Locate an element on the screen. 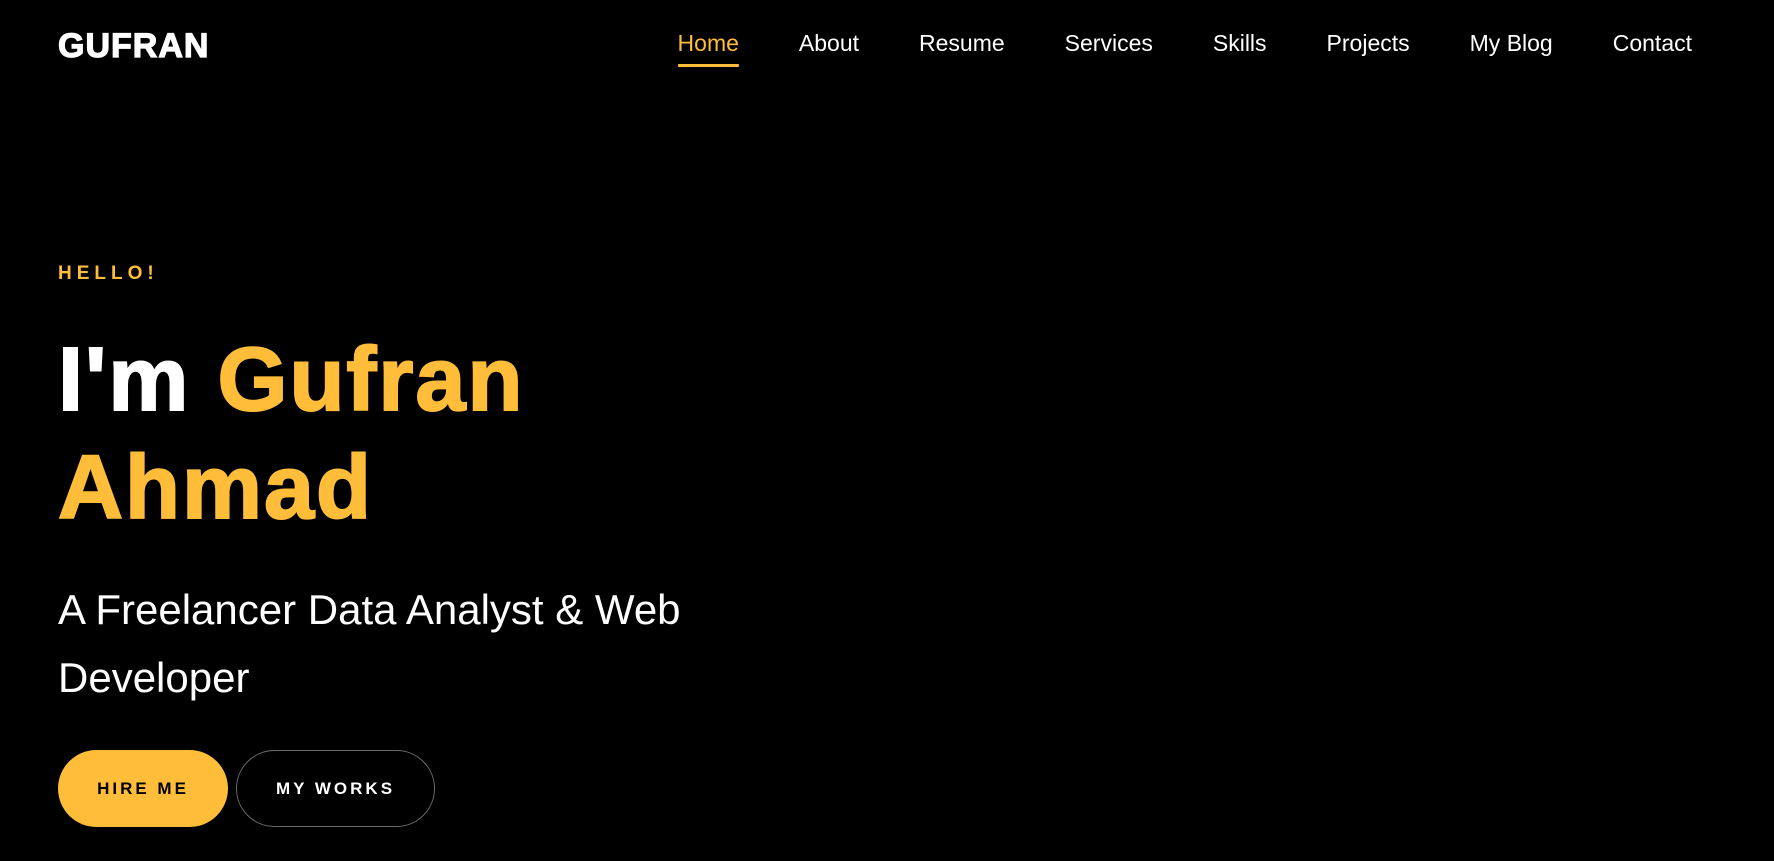 This screenshot has width=1774, height=861. nav-item-contact: Contact is located at coordinates (1652, 43).